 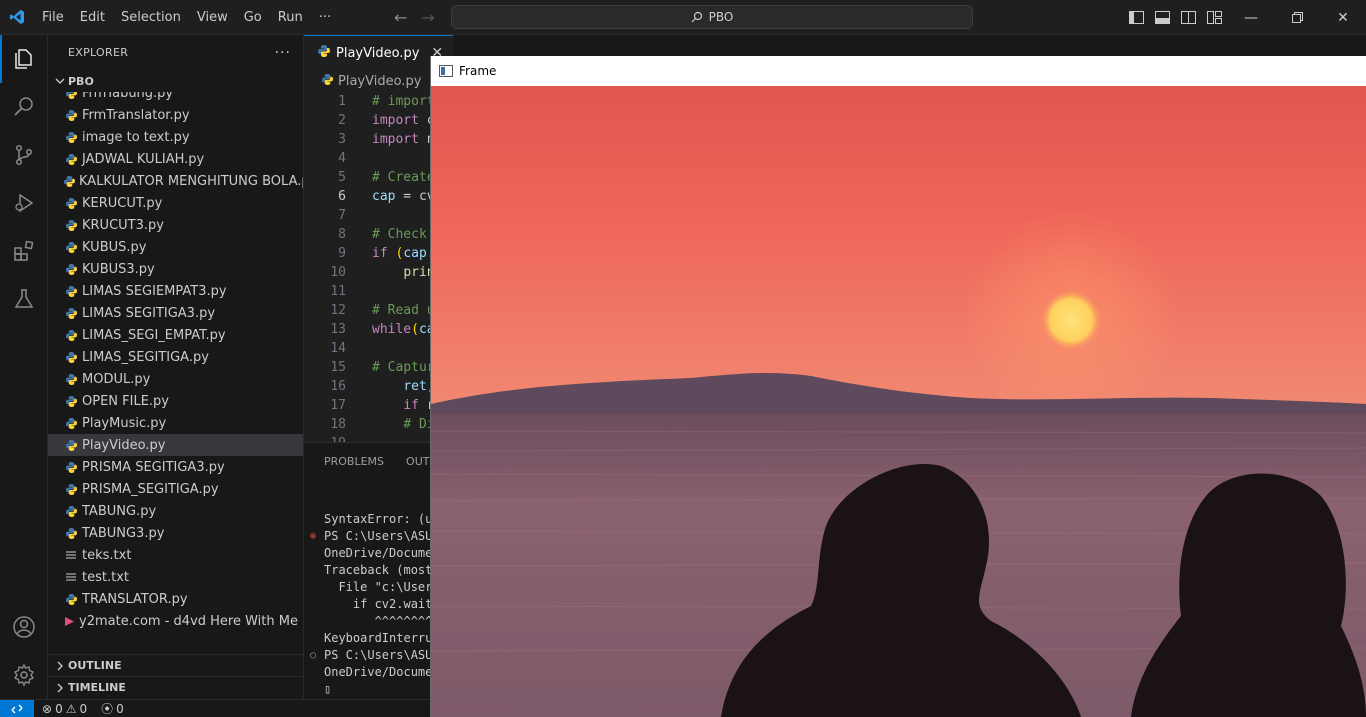 What do you see at coordinates (427, 17) in the screenshot?
I see `forward-arrow-icon: →` at bounding box center [427, 17].